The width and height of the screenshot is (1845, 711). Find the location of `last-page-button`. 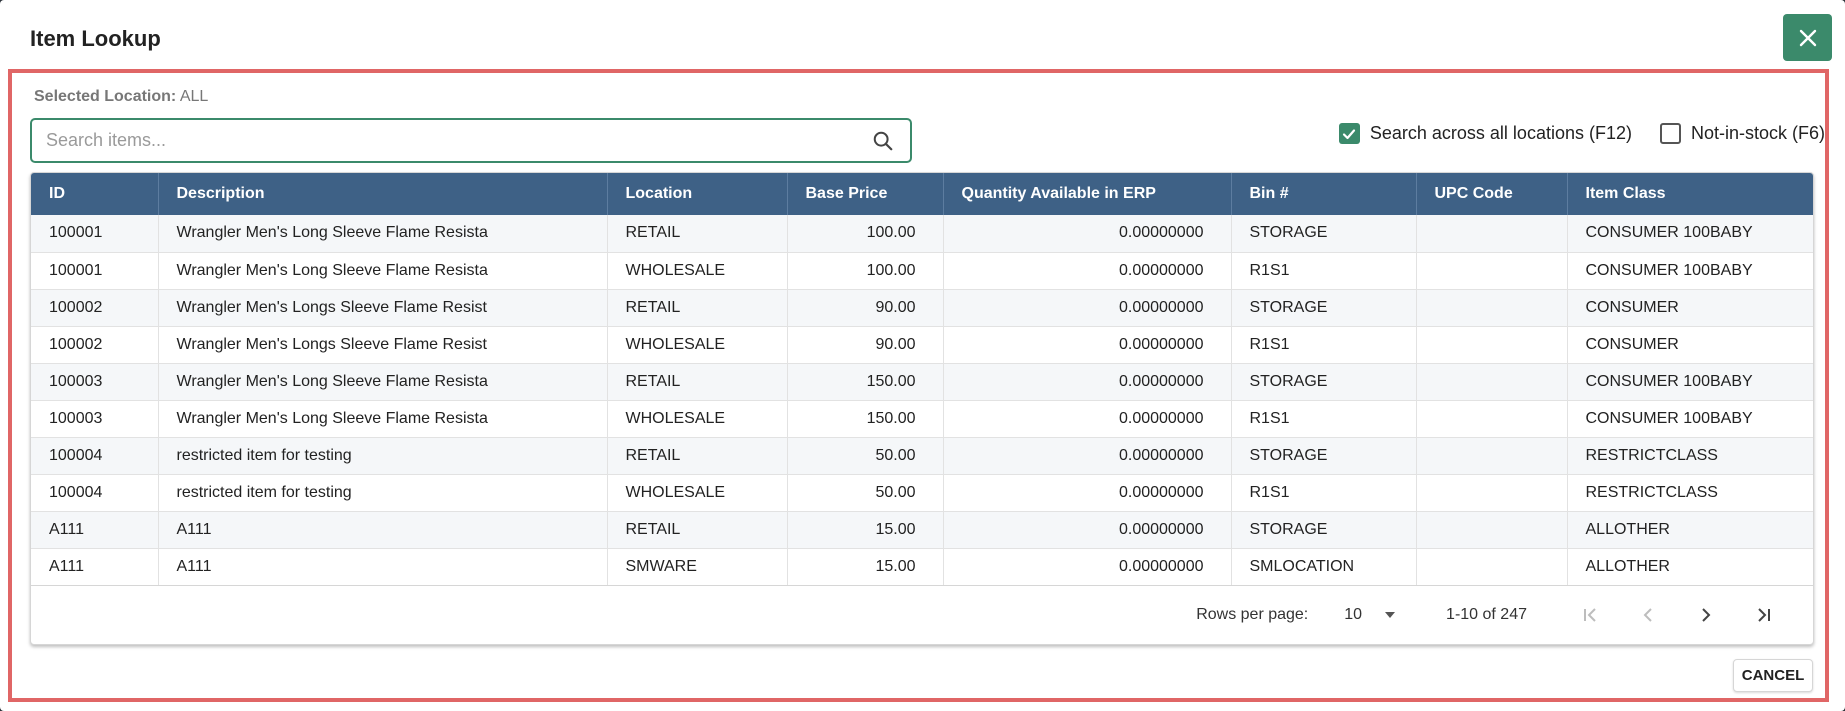

last-page-button is located at coordinates (1764, 615).